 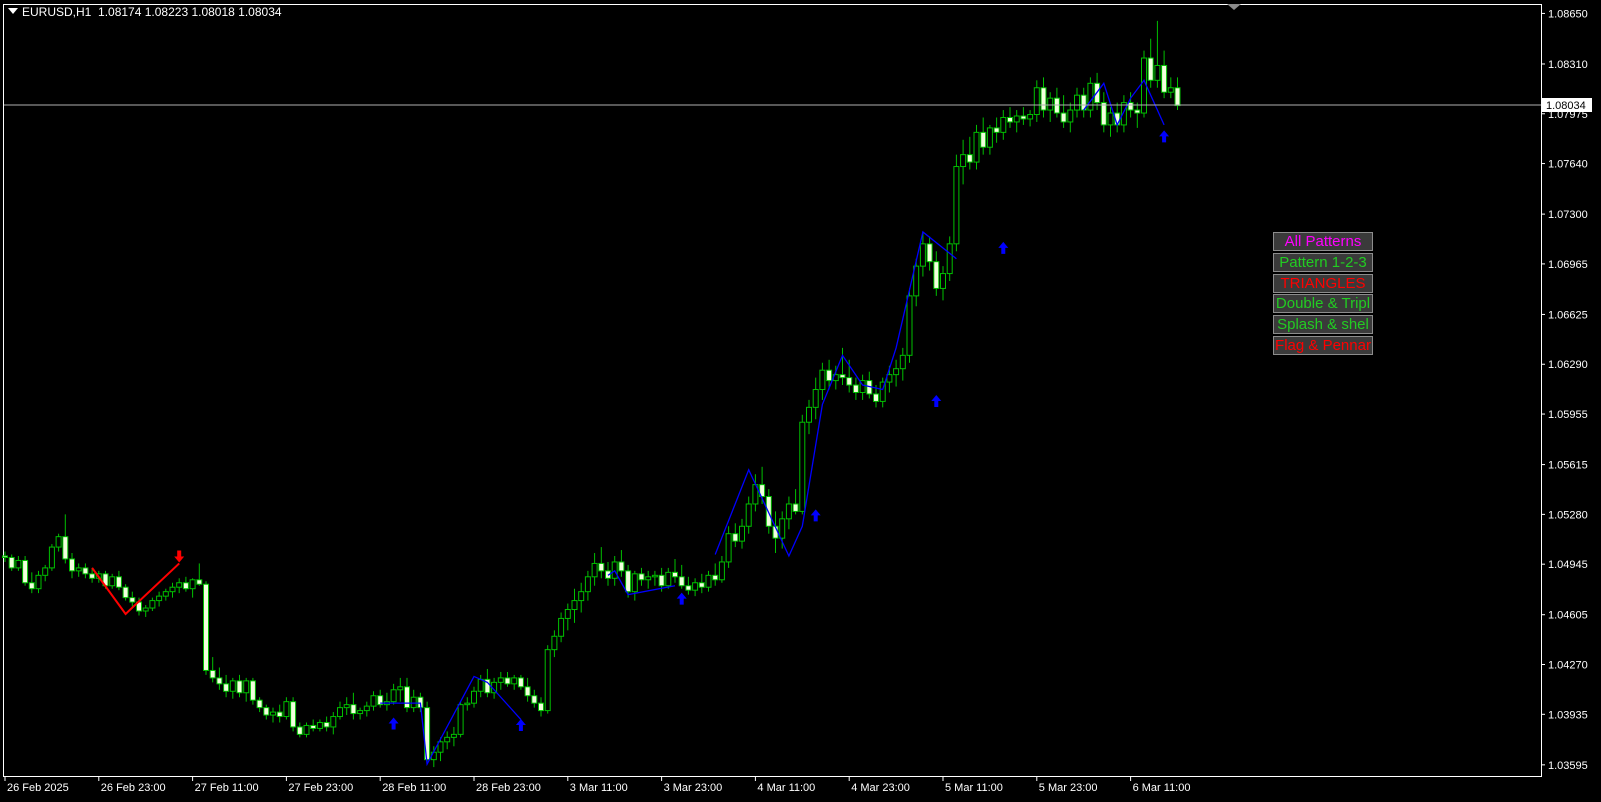 I want to click on price-tick-label: 1.03595, so click(x=1568, y=766).